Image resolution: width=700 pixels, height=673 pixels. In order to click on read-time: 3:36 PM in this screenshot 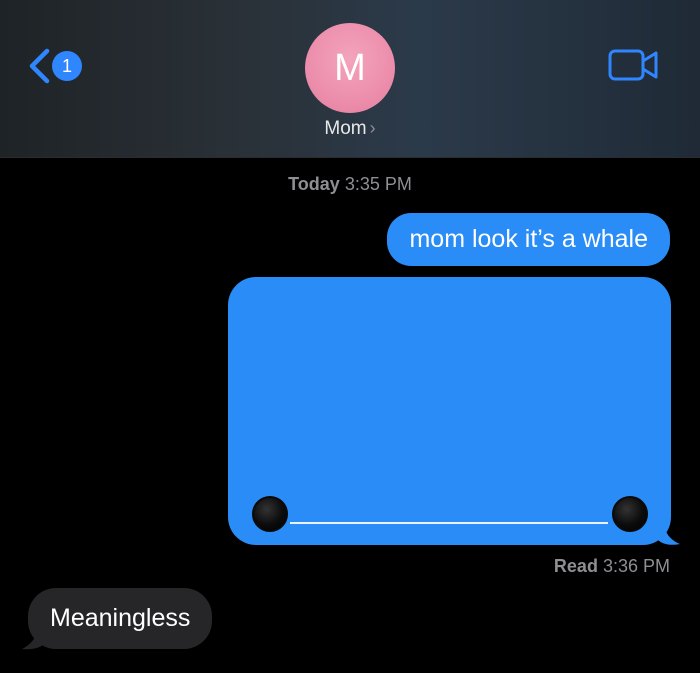, I will do `click(636, 566)`.